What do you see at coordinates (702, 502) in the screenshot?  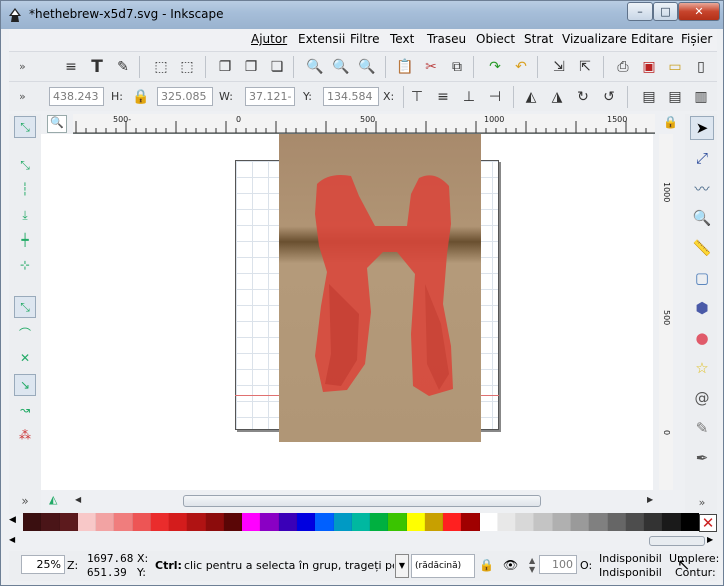 I see `toolbox-overflow-button: »` at bounding box center [702, 502].